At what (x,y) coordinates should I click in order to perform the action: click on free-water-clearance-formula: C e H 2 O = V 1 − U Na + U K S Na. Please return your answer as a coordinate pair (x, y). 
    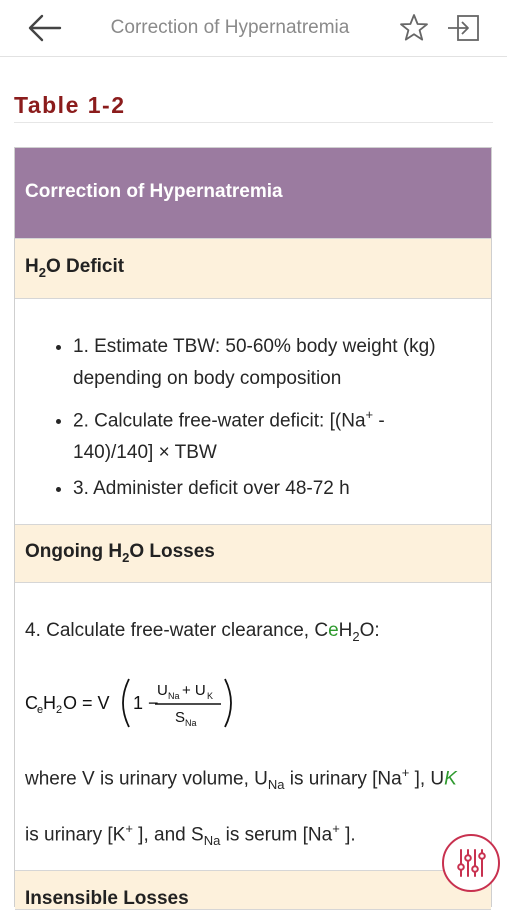
    Looking at the image, I should click on (253, 703).